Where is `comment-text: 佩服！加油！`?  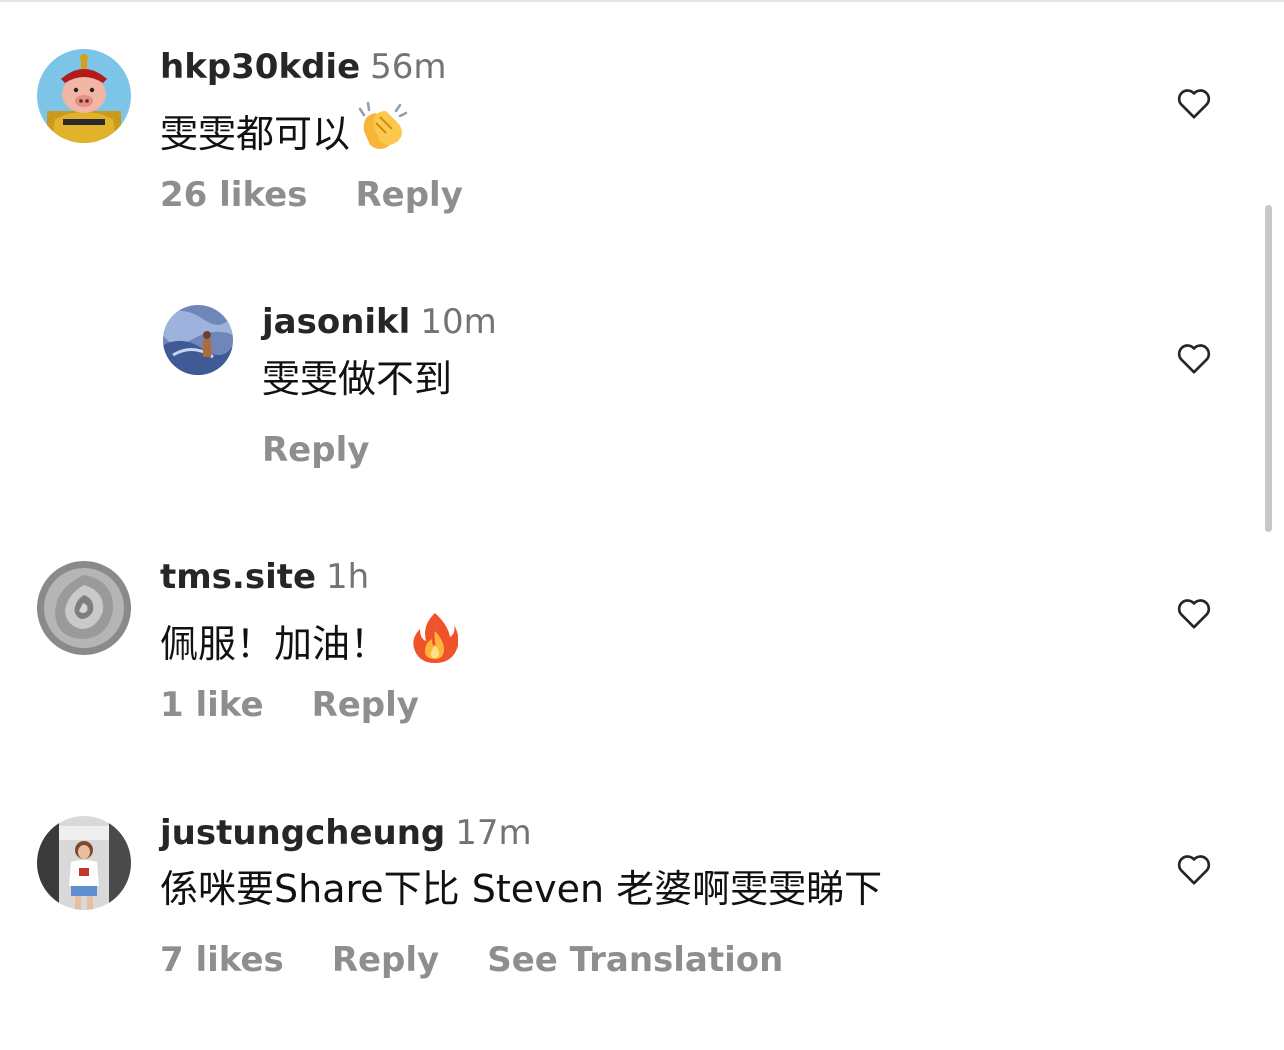 comment-text: 佩服！加油！ is located at coordinates (309, 642).